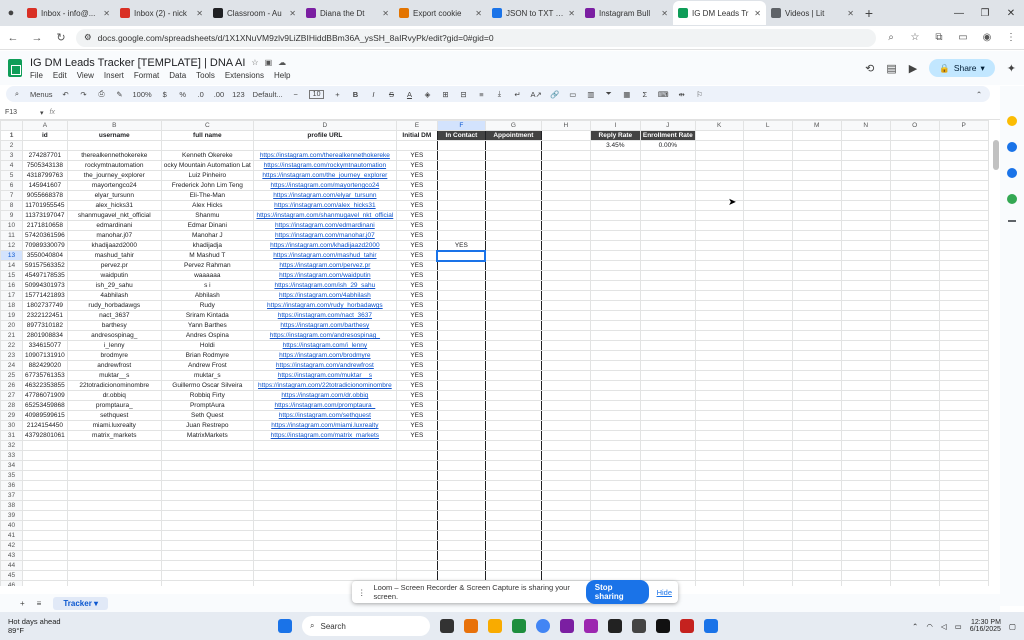 The width and height of the screenshot is (1024, 640). What do you see at coordinates (207, 425) in the screenshot?
I see `cell: Juan Restrepo` at bounding box center [207, 425].